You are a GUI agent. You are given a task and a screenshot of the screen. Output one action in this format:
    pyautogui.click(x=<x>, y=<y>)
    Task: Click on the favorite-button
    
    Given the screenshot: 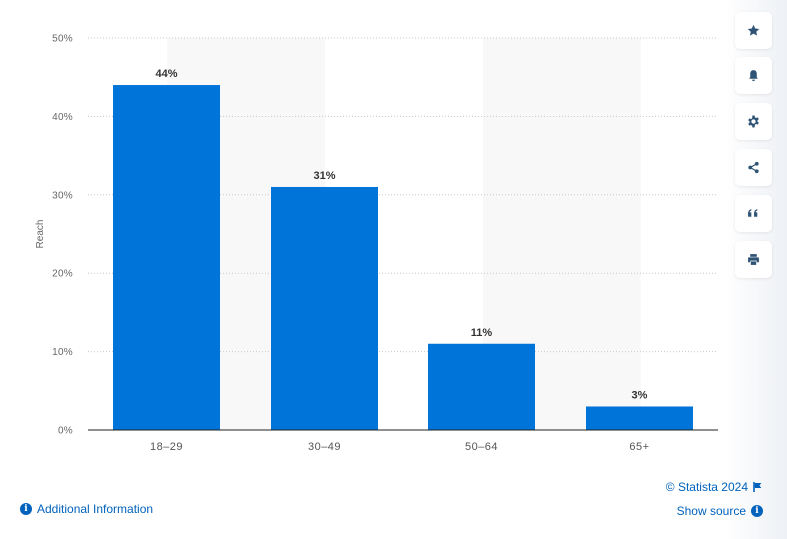 What is the action you would take?
    pyautogui.click(x=753, y=30)
    